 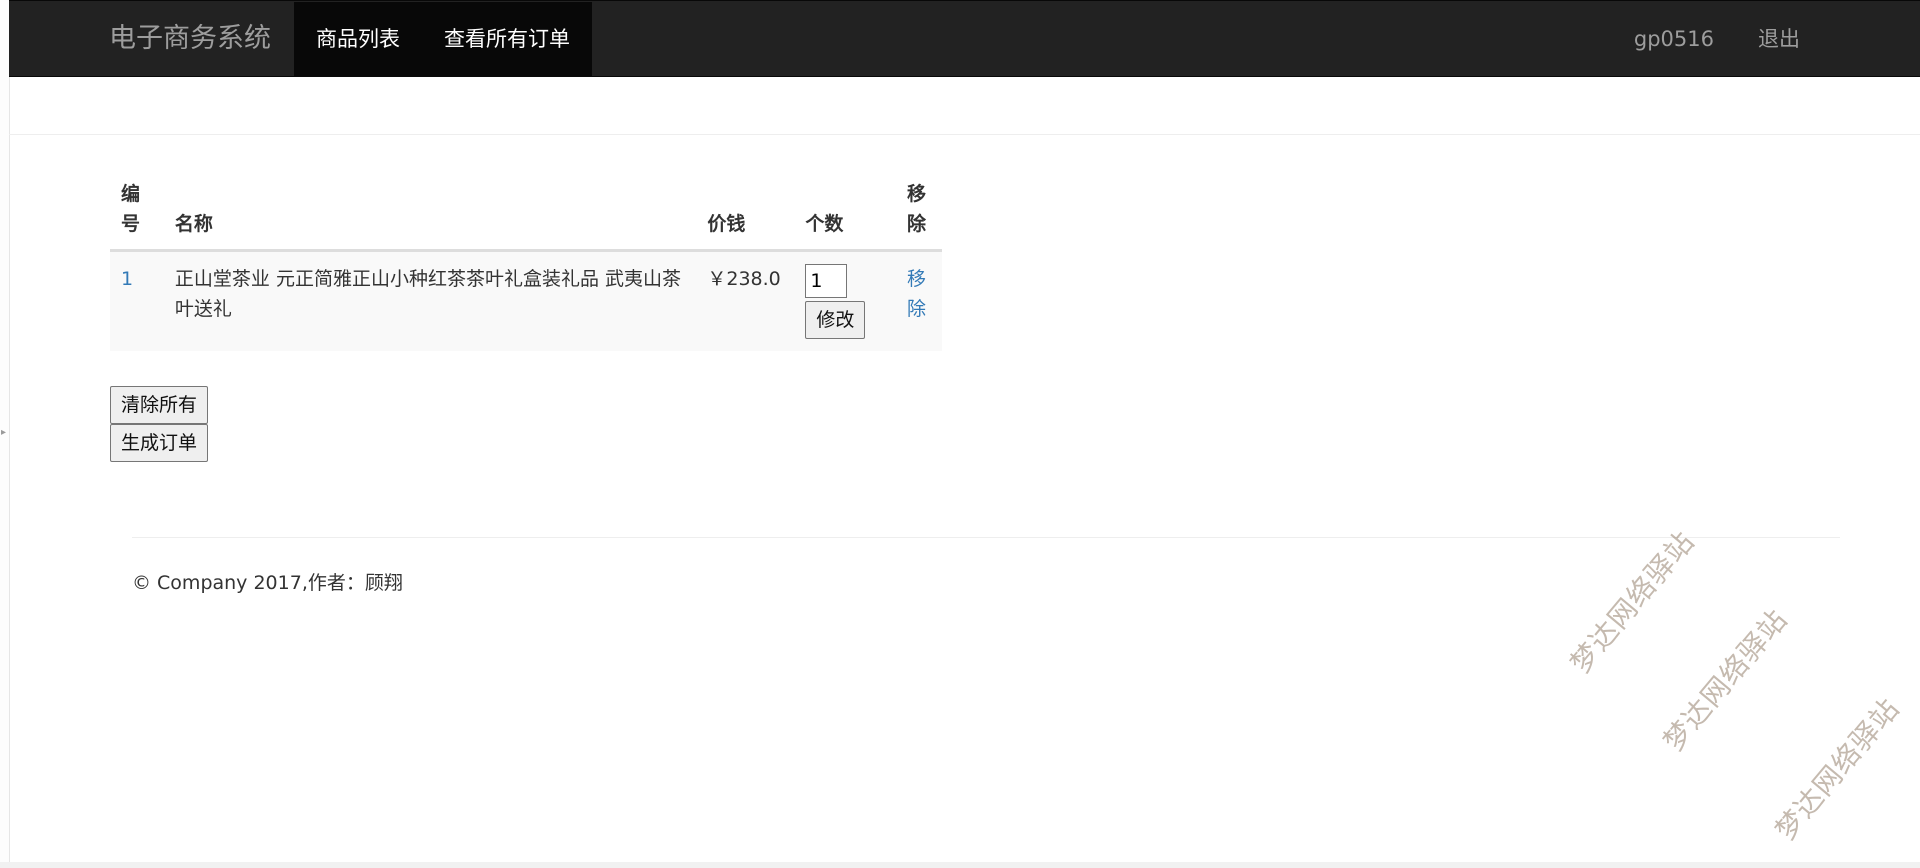 I want to click on row-remove-cell: 移除, so click(x=918, y=300).